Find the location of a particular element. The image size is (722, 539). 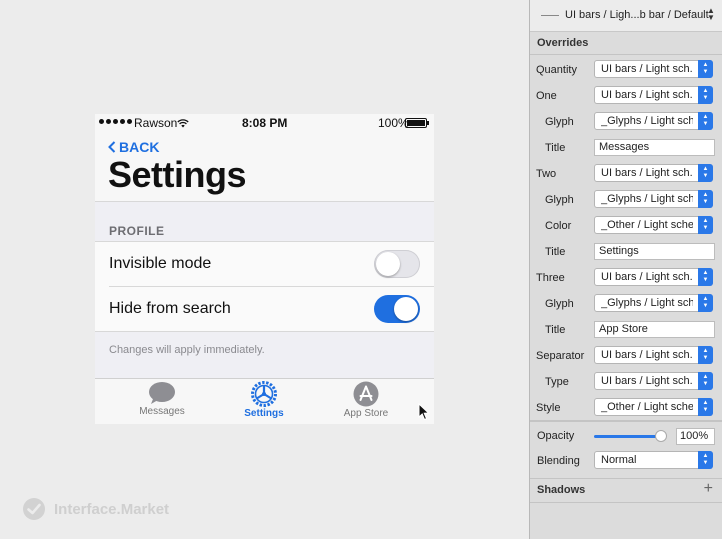

table-row: Invisible mode is located at coordinates (264, 264).